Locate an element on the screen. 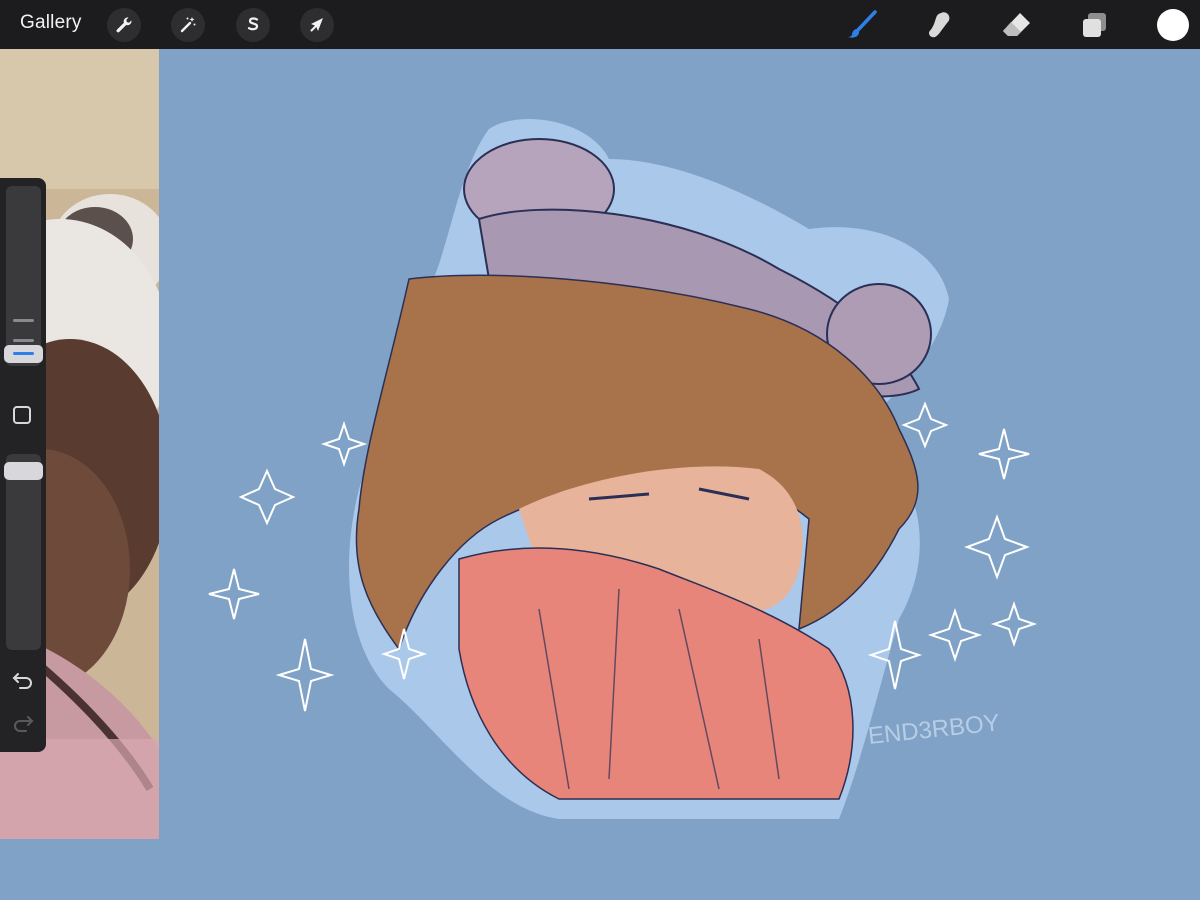  eraser-icon is located at coordinates (1016, 24).